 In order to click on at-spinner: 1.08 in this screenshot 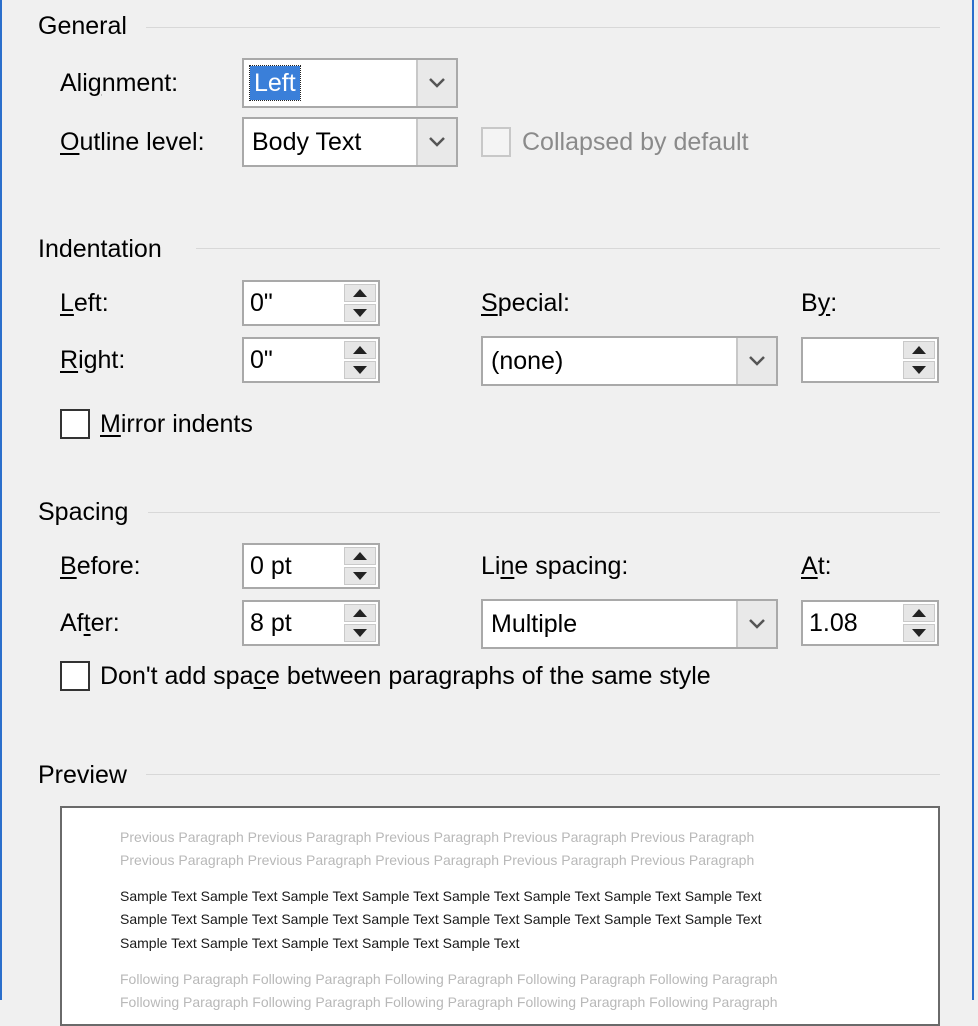, I will do `click(870, 623)`.